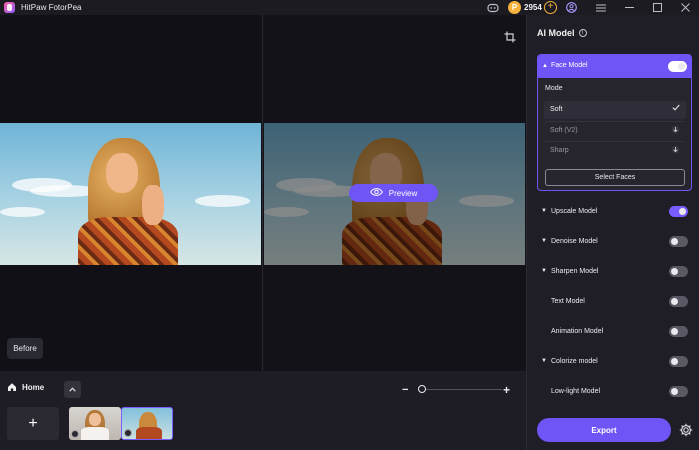  Describe the element at coordinates (678, 211) in the screenshot. I see `upscale-model-toggle` at that location.